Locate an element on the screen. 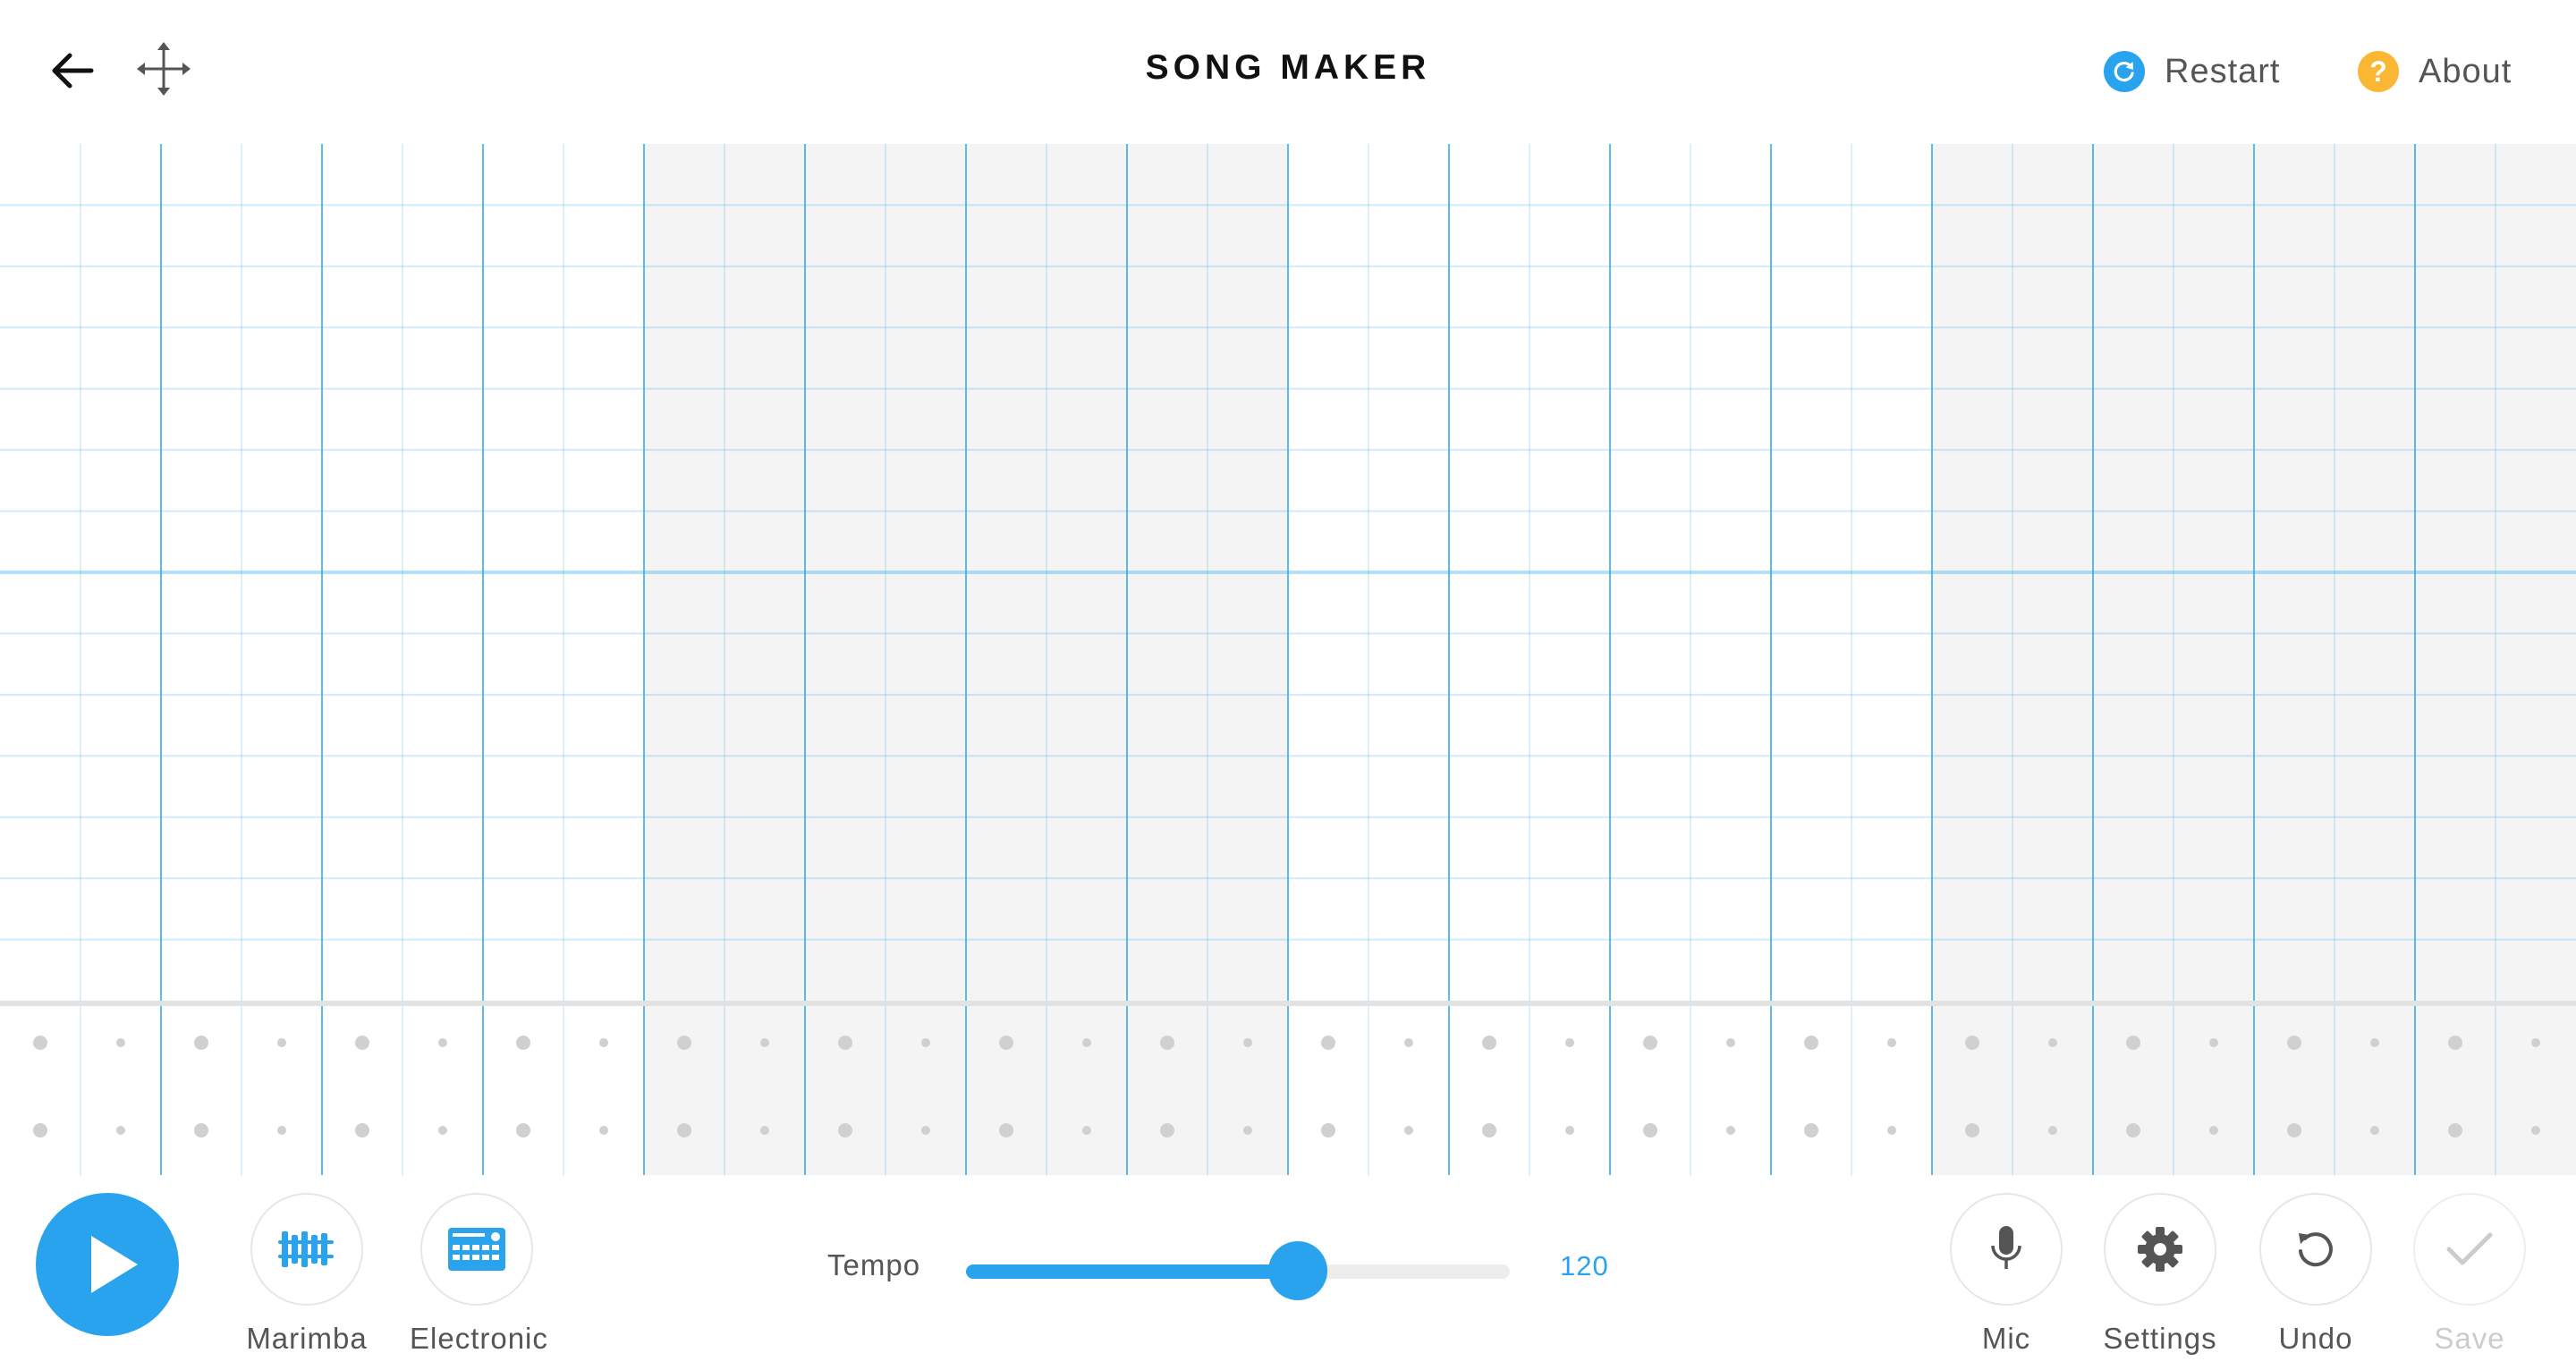  tempo-label: Tempo is located at coordinates (874, 1264).